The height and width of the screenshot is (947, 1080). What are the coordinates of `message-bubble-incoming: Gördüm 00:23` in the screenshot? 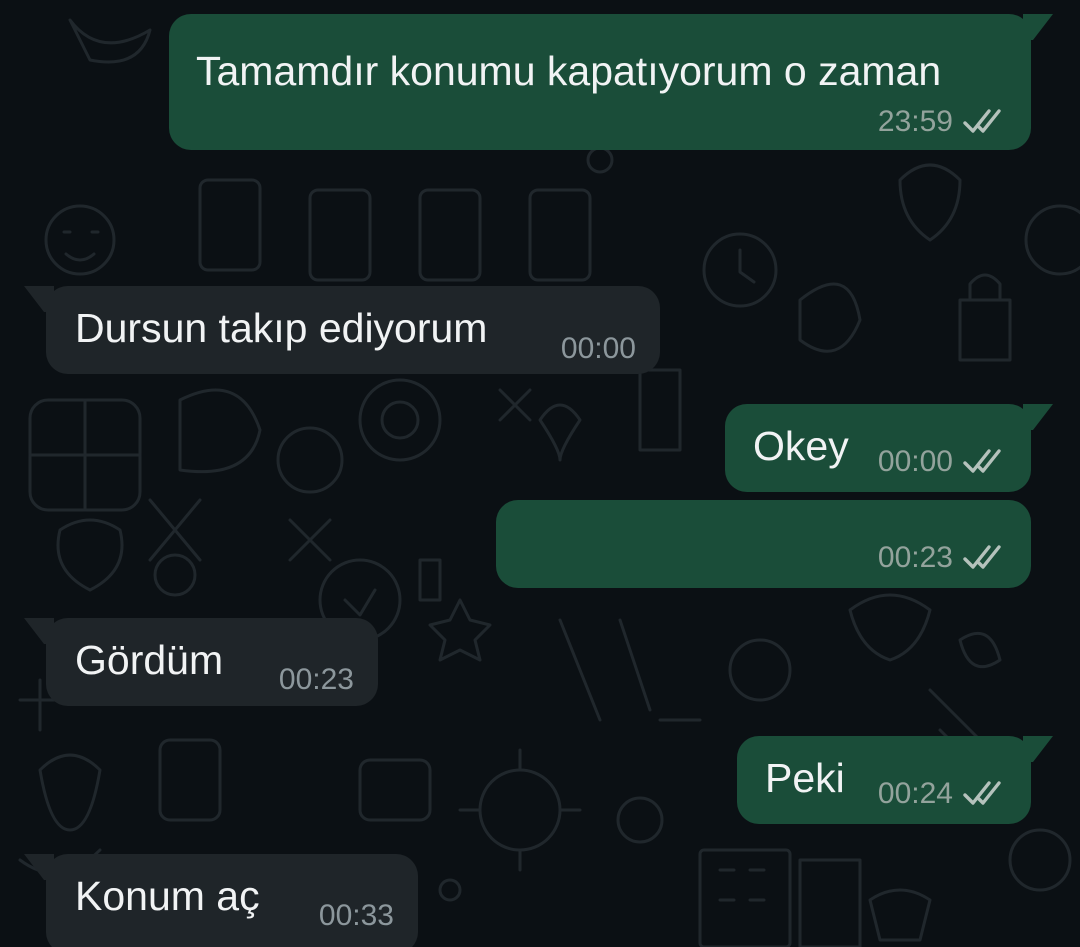 It's located at (201, 662).